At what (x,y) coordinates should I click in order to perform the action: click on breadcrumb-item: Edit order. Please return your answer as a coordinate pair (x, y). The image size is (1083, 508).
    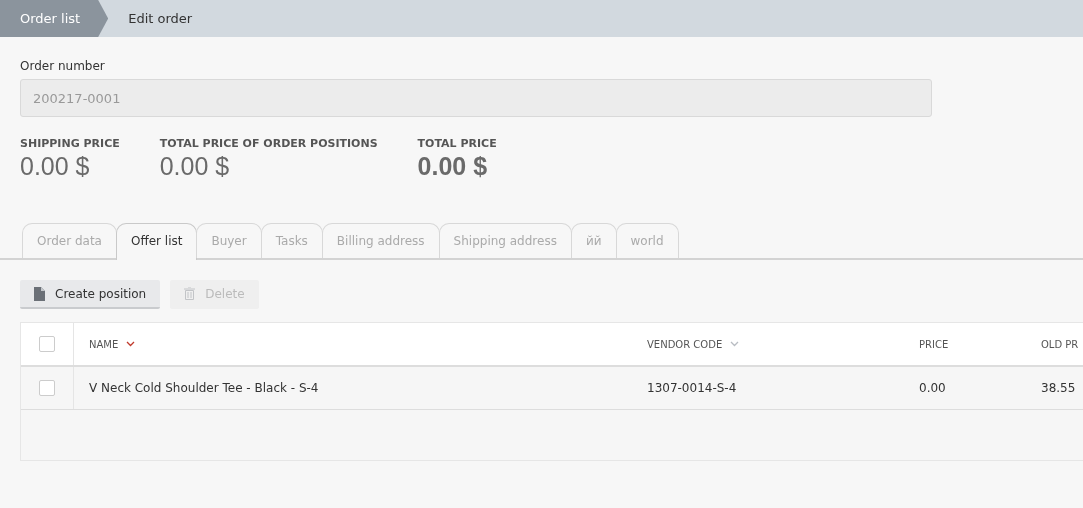
    Looking at the image, I should click on (161, 18).